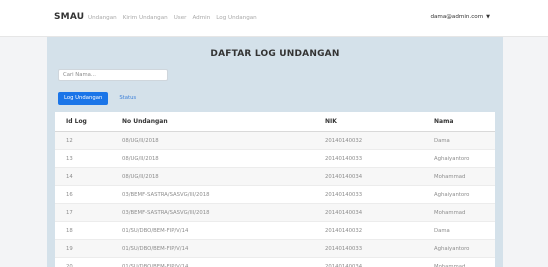  I want to click on table-header-row: Id Log No Undangan NIK Nama, so click(275, 122).